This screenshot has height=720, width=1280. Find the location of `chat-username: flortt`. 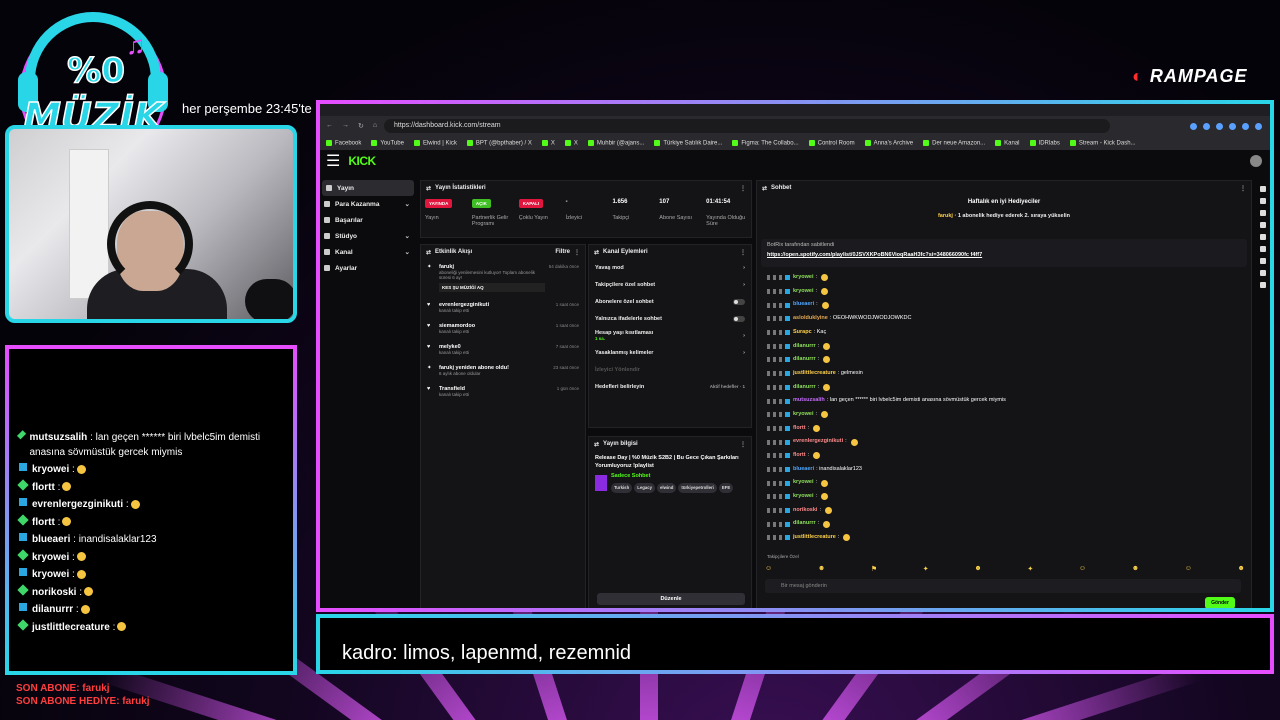

chat-username: flortt is located at coordinates (799, 428).